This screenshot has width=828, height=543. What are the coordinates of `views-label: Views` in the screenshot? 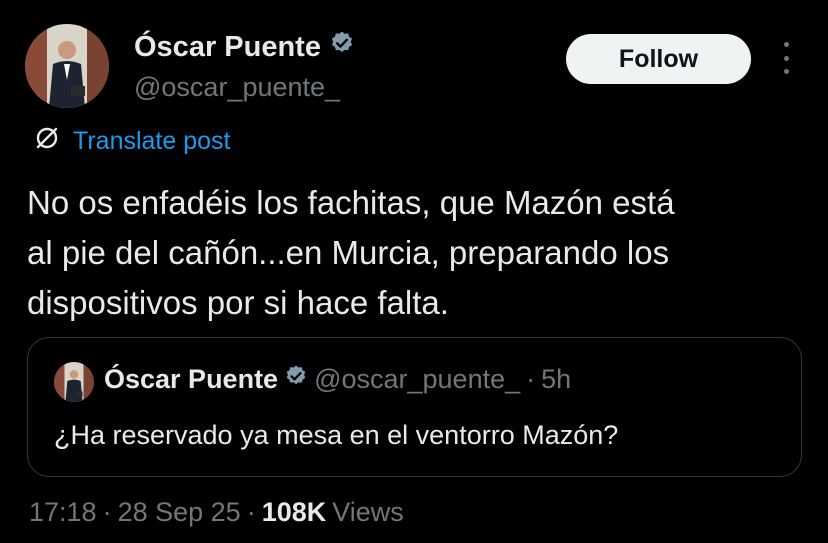 It's located at (368, 512).